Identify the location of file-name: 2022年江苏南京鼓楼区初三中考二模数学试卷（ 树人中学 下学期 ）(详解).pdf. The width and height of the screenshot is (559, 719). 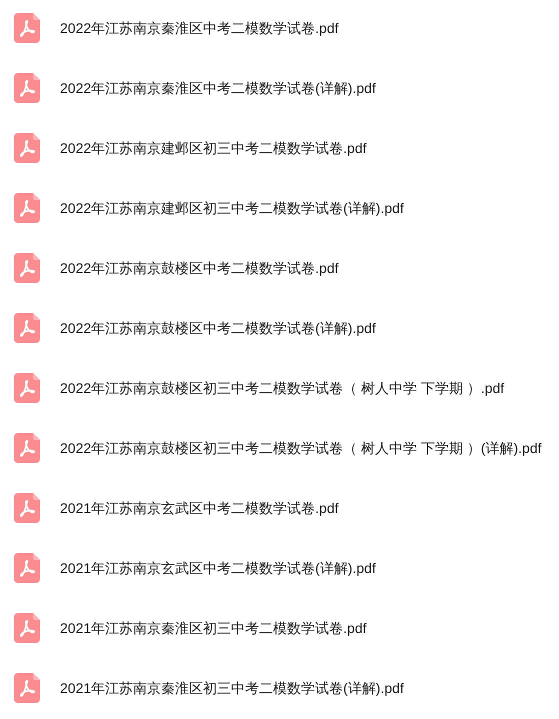
(301, 448).